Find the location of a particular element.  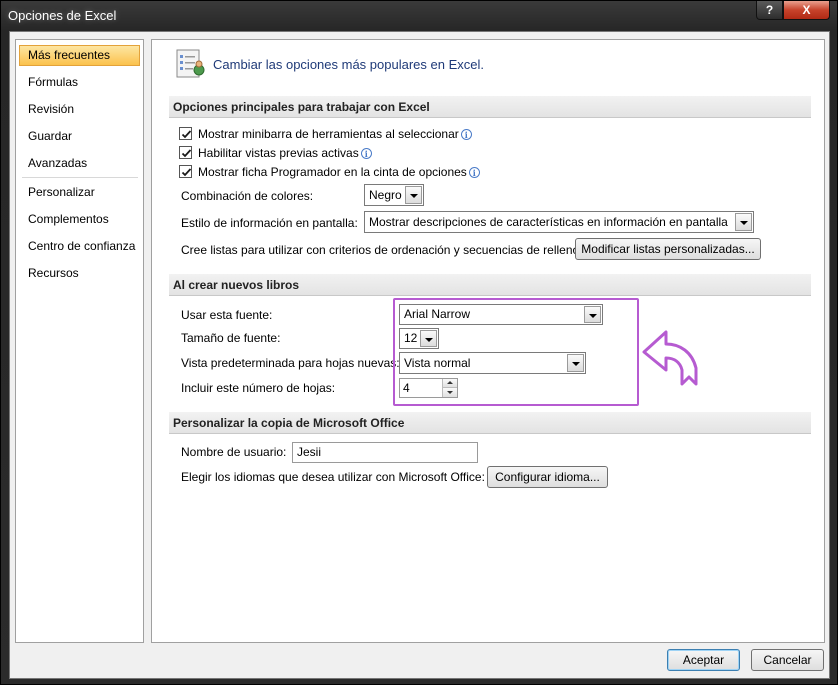

highlight-frame is located at coordinates (516, 352).